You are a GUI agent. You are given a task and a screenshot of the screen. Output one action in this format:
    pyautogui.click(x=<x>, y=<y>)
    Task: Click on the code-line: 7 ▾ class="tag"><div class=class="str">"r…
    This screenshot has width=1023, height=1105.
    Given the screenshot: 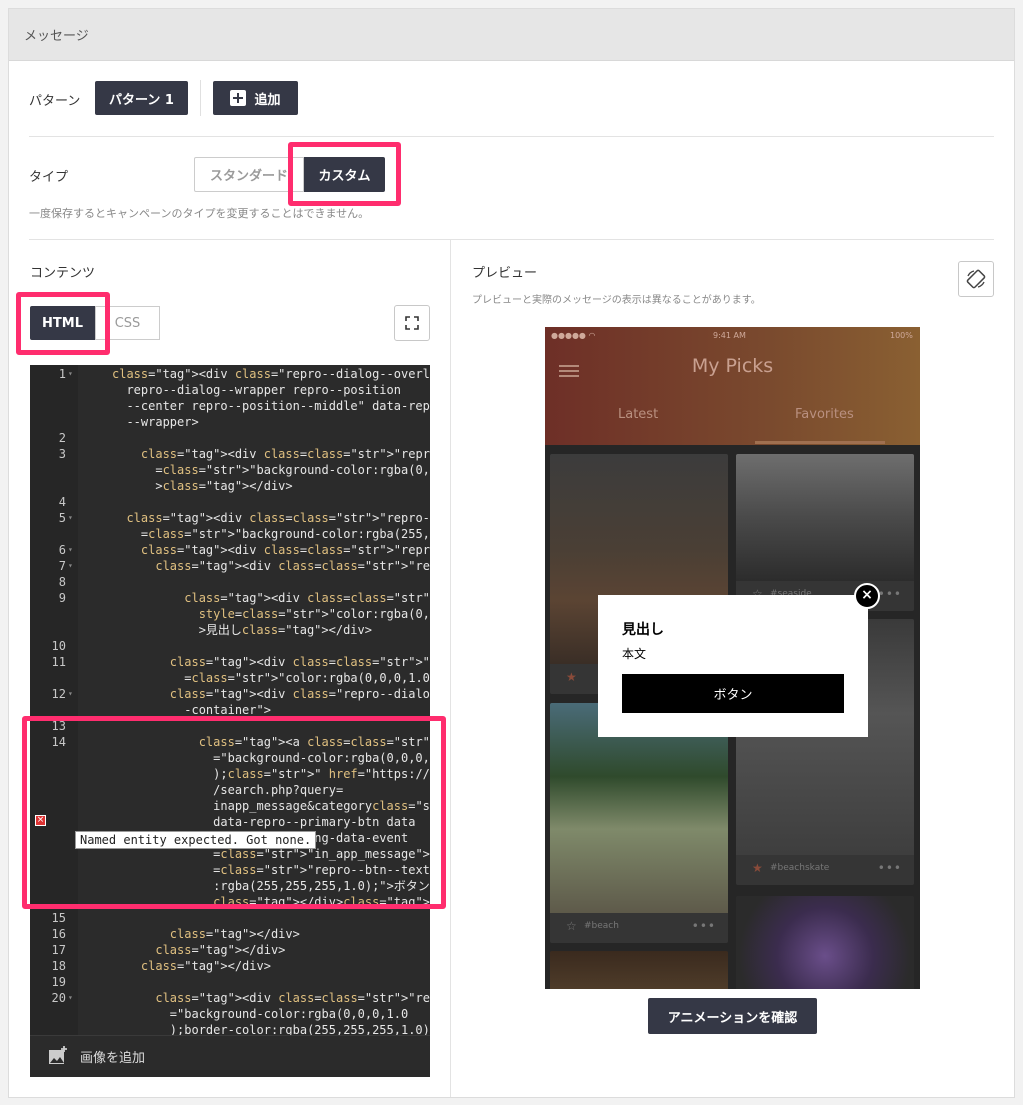 What is the action you would take?
    pyautogui.click(x=230, y=566)
    